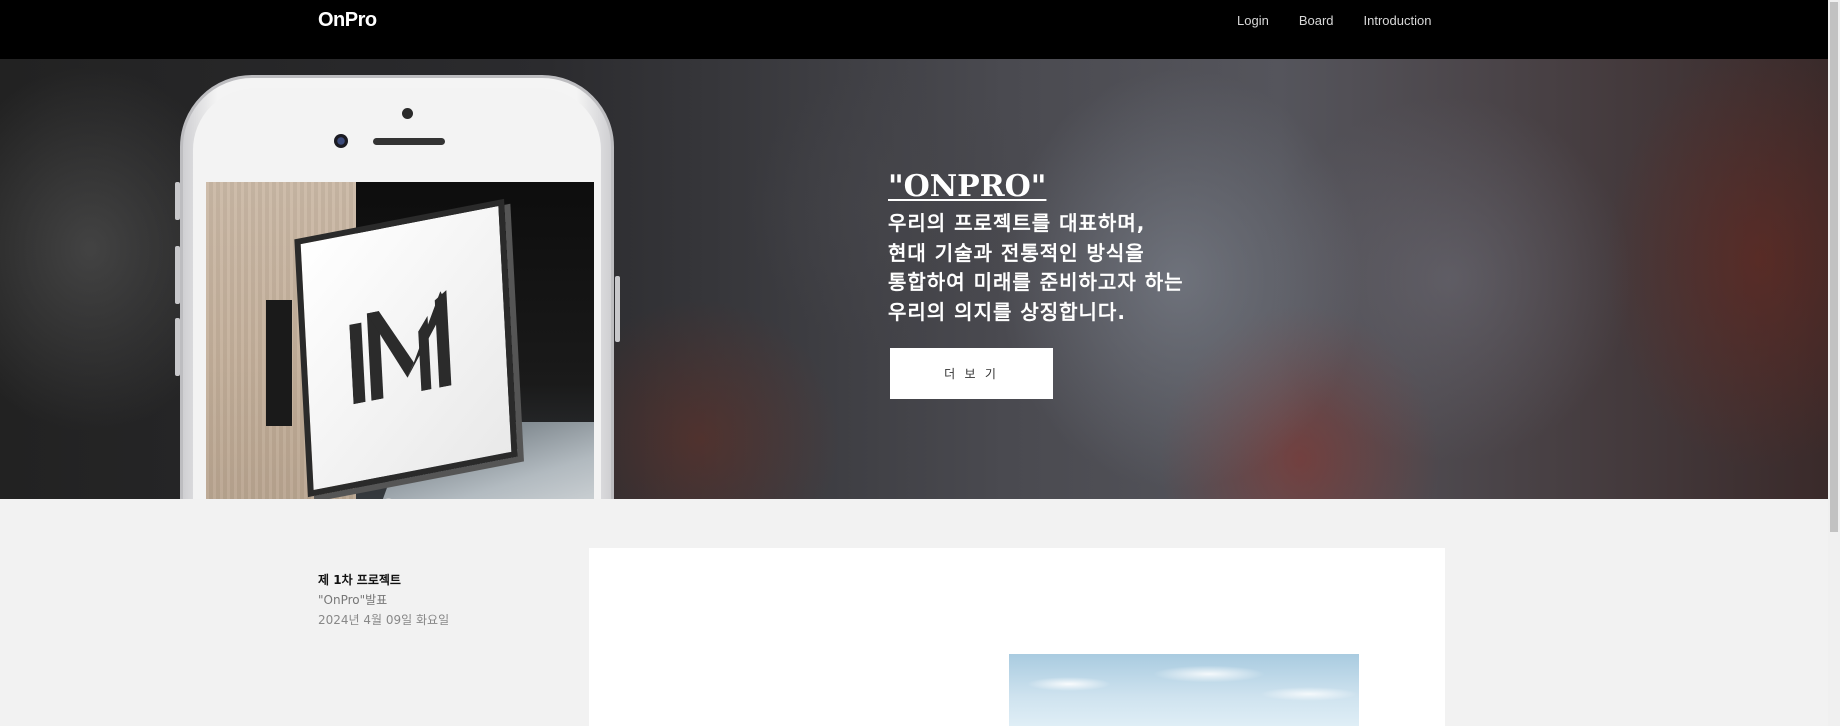 This screenshot has width=1840, height=726. I want to click on phone-speaker, so click(409, 141).